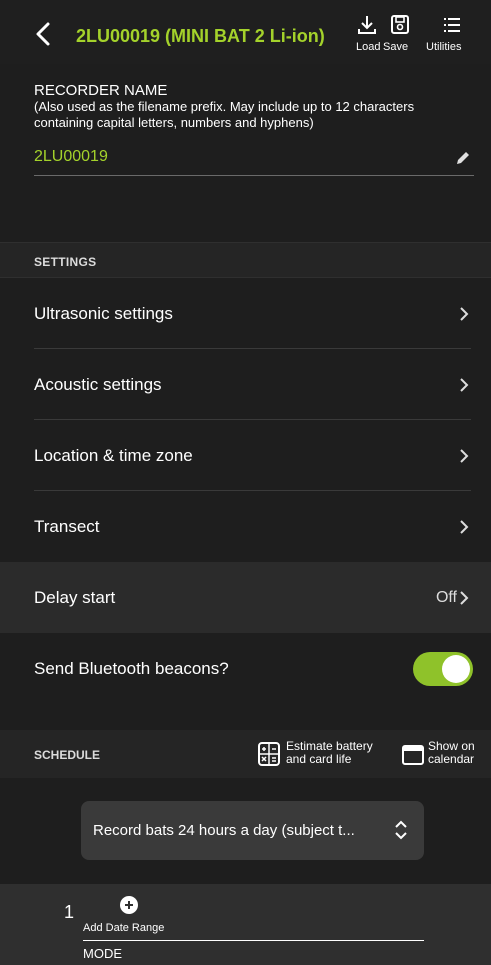  What do you see at coordinates (65, 262) in the screenshot?
I see `settings-heading-label: SETTINGS` at bounding box center [65, 262].